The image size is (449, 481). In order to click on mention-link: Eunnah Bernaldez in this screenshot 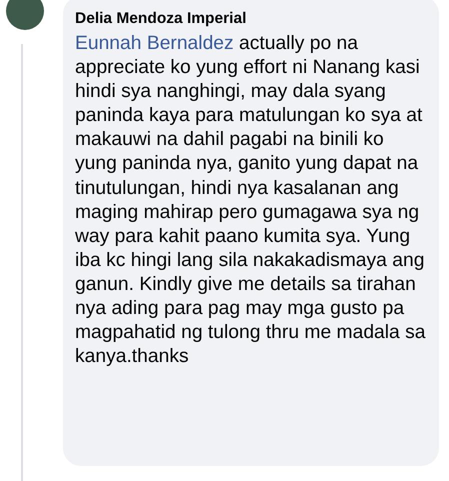, I will do `click(154, 43)`.